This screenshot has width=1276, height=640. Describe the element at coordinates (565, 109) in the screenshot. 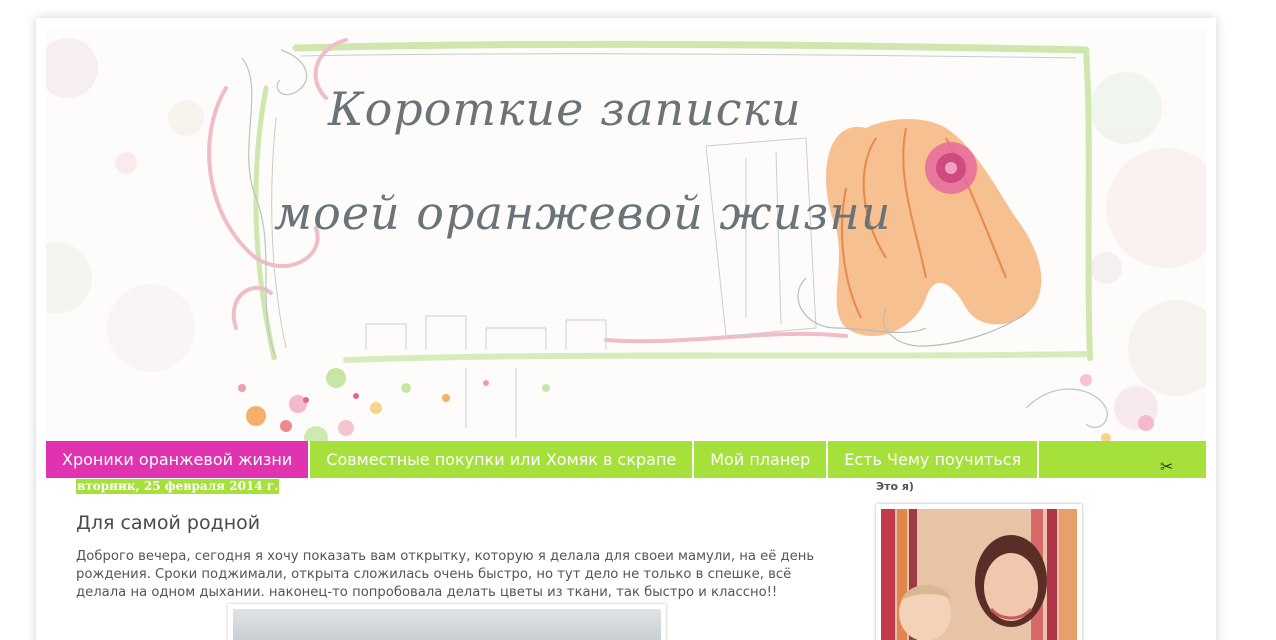

I see `blog-title-line-1: Короткие записки` at that location.